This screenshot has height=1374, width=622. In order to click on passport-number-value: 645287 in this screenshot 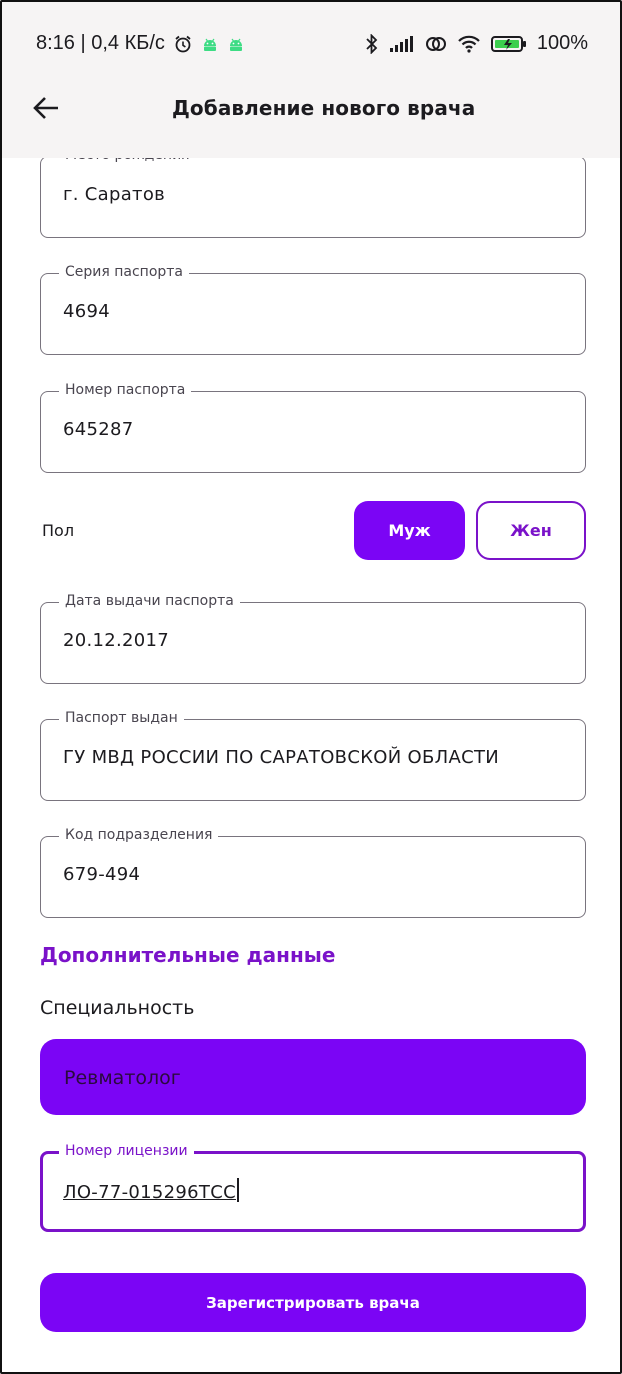, I will do `click(98, 429)`.